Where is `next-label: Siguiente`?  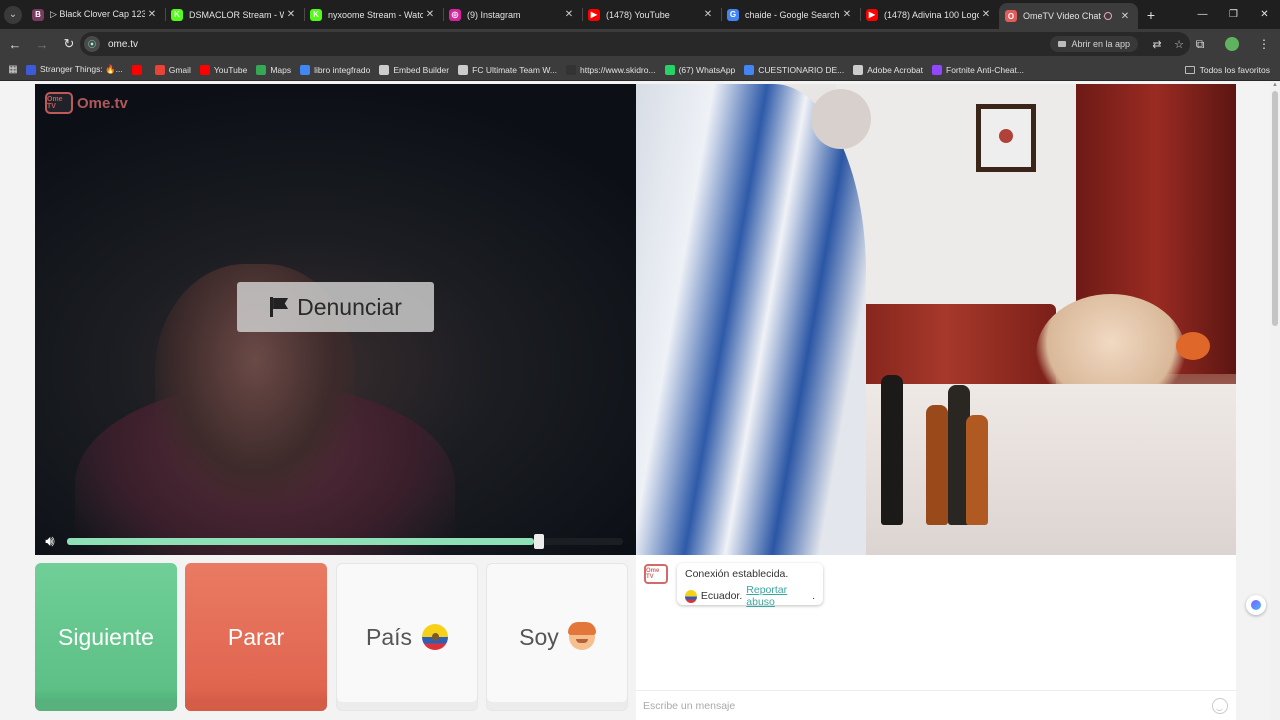 next-label: Siguiente is located at coordinates (106, 636).